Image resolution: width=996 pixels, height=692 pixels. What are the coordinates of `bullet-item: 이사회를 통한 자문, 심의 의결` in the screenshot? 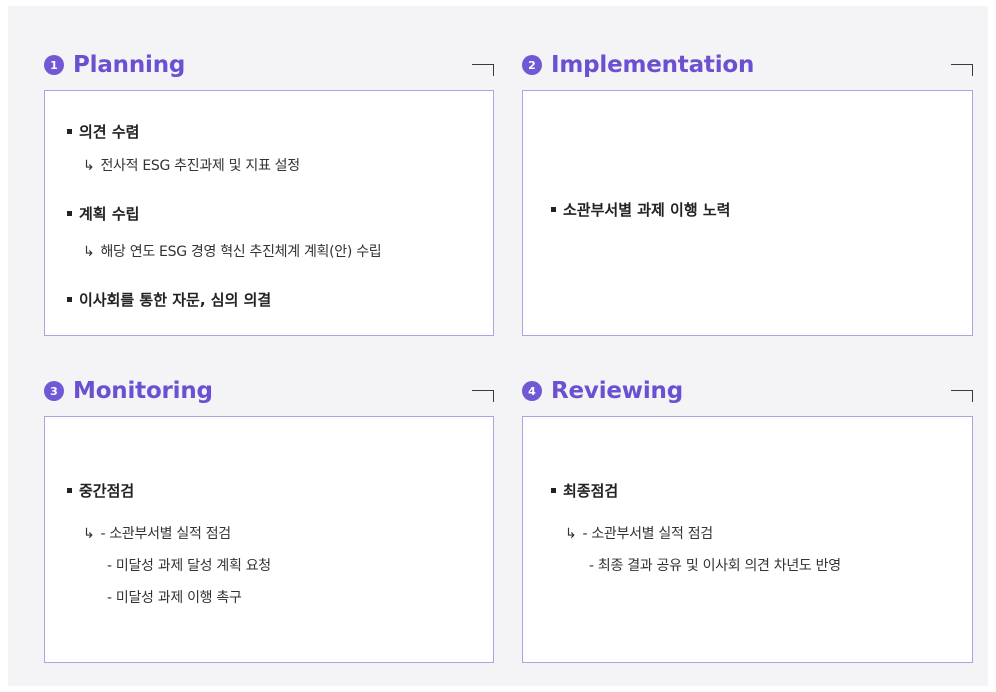 It's located at (169, 299).